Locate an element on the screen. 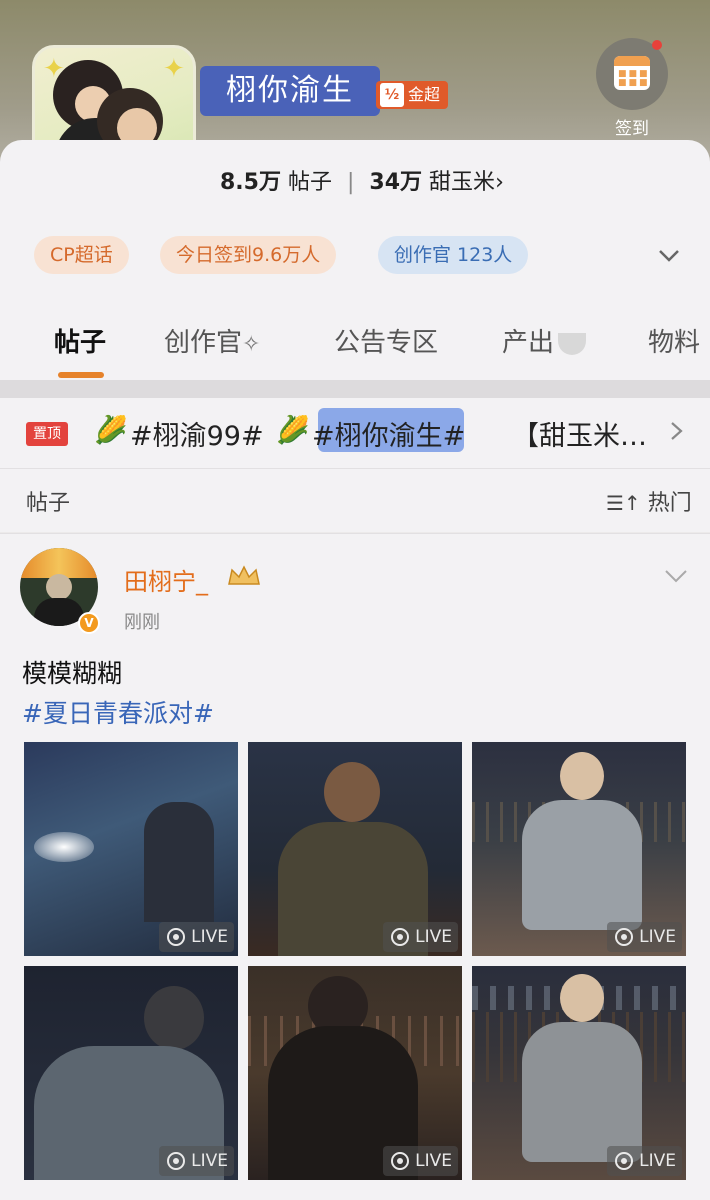 Image resolution: width=710 pixels, height=1200 pixels. pinned-item: #栩渝99# is located at coordinates (197, 433).